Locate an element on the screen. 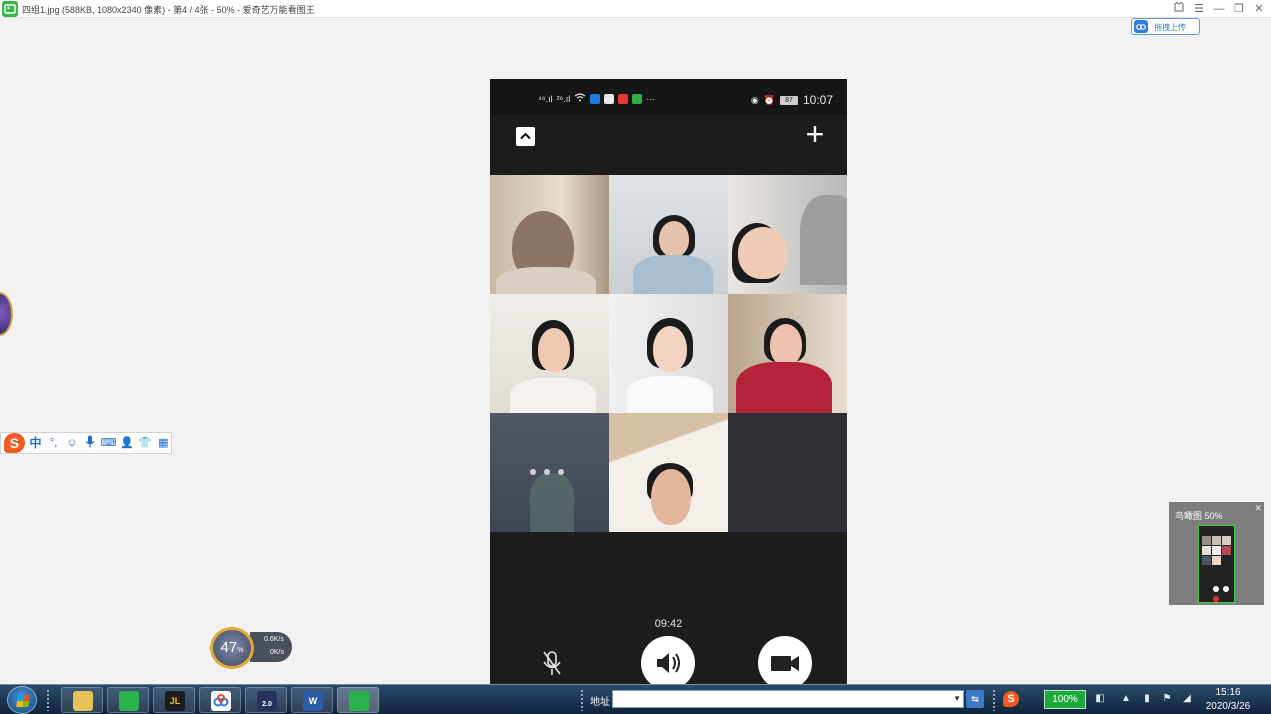  news-app-icon is located at coordinates (623, 98).